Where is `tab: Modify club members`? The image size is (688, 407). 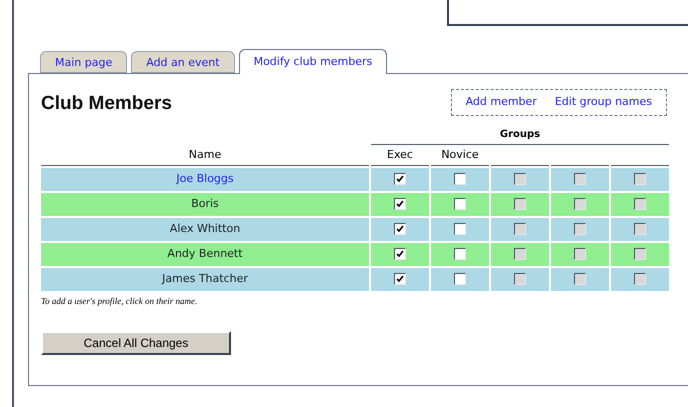
tab: Modify club members is located at coordinates (313, 61).